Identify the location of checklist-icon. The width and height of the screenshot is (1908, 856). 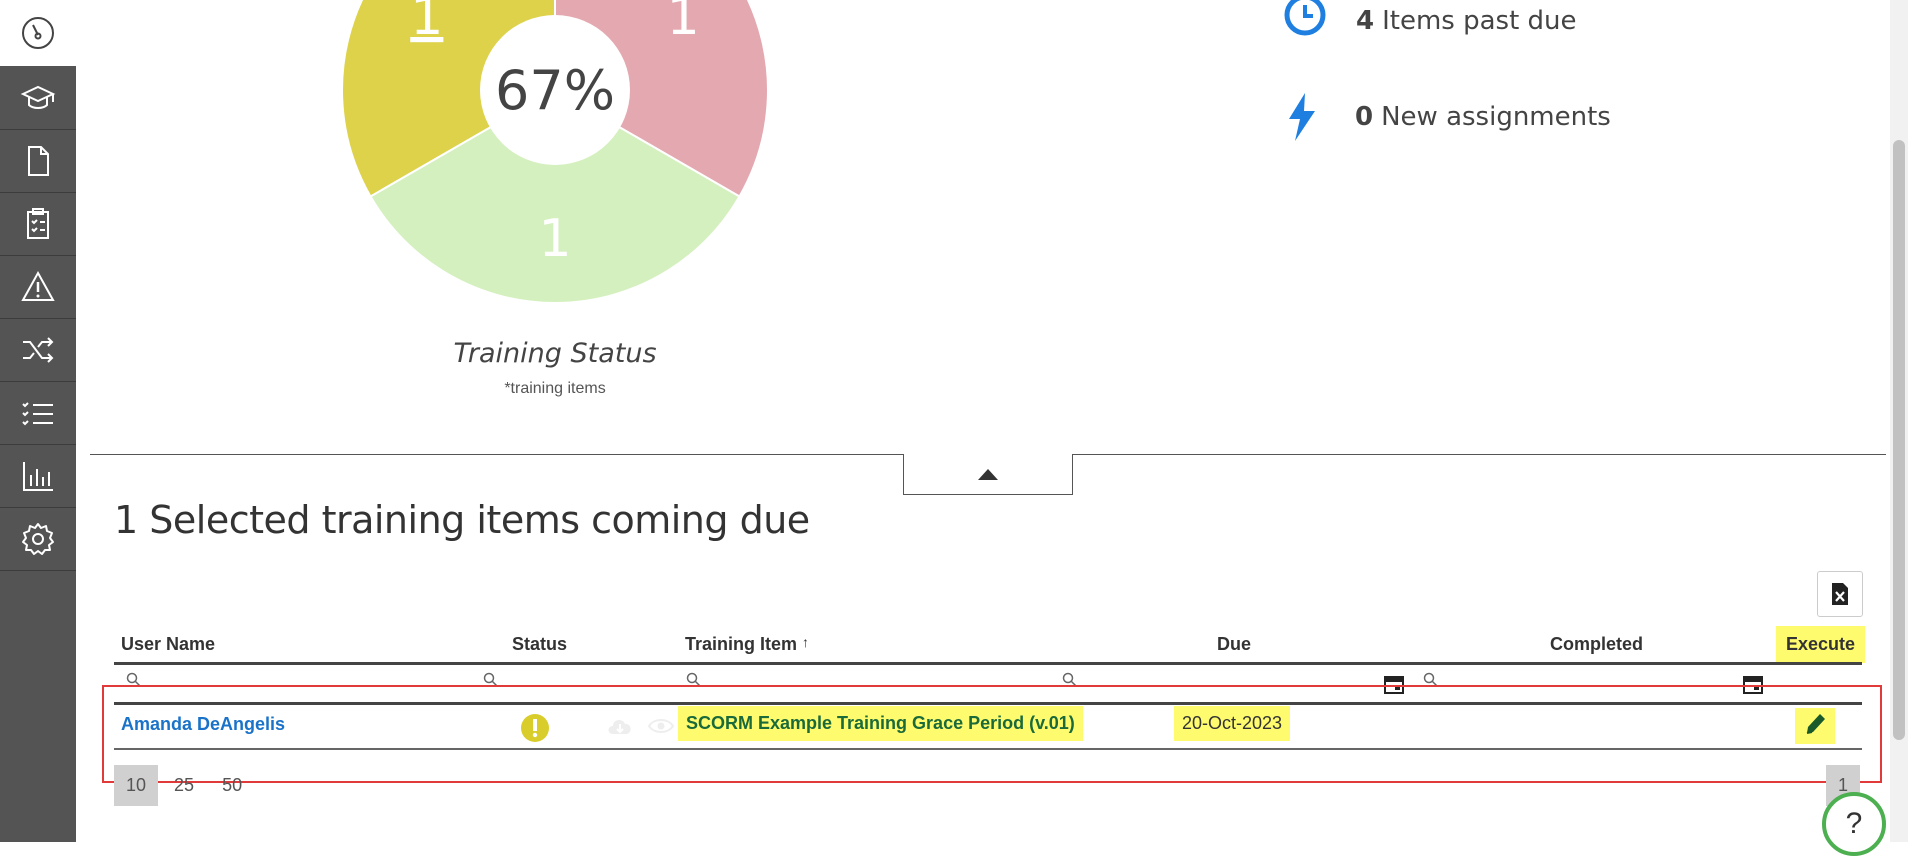
(37, 414).